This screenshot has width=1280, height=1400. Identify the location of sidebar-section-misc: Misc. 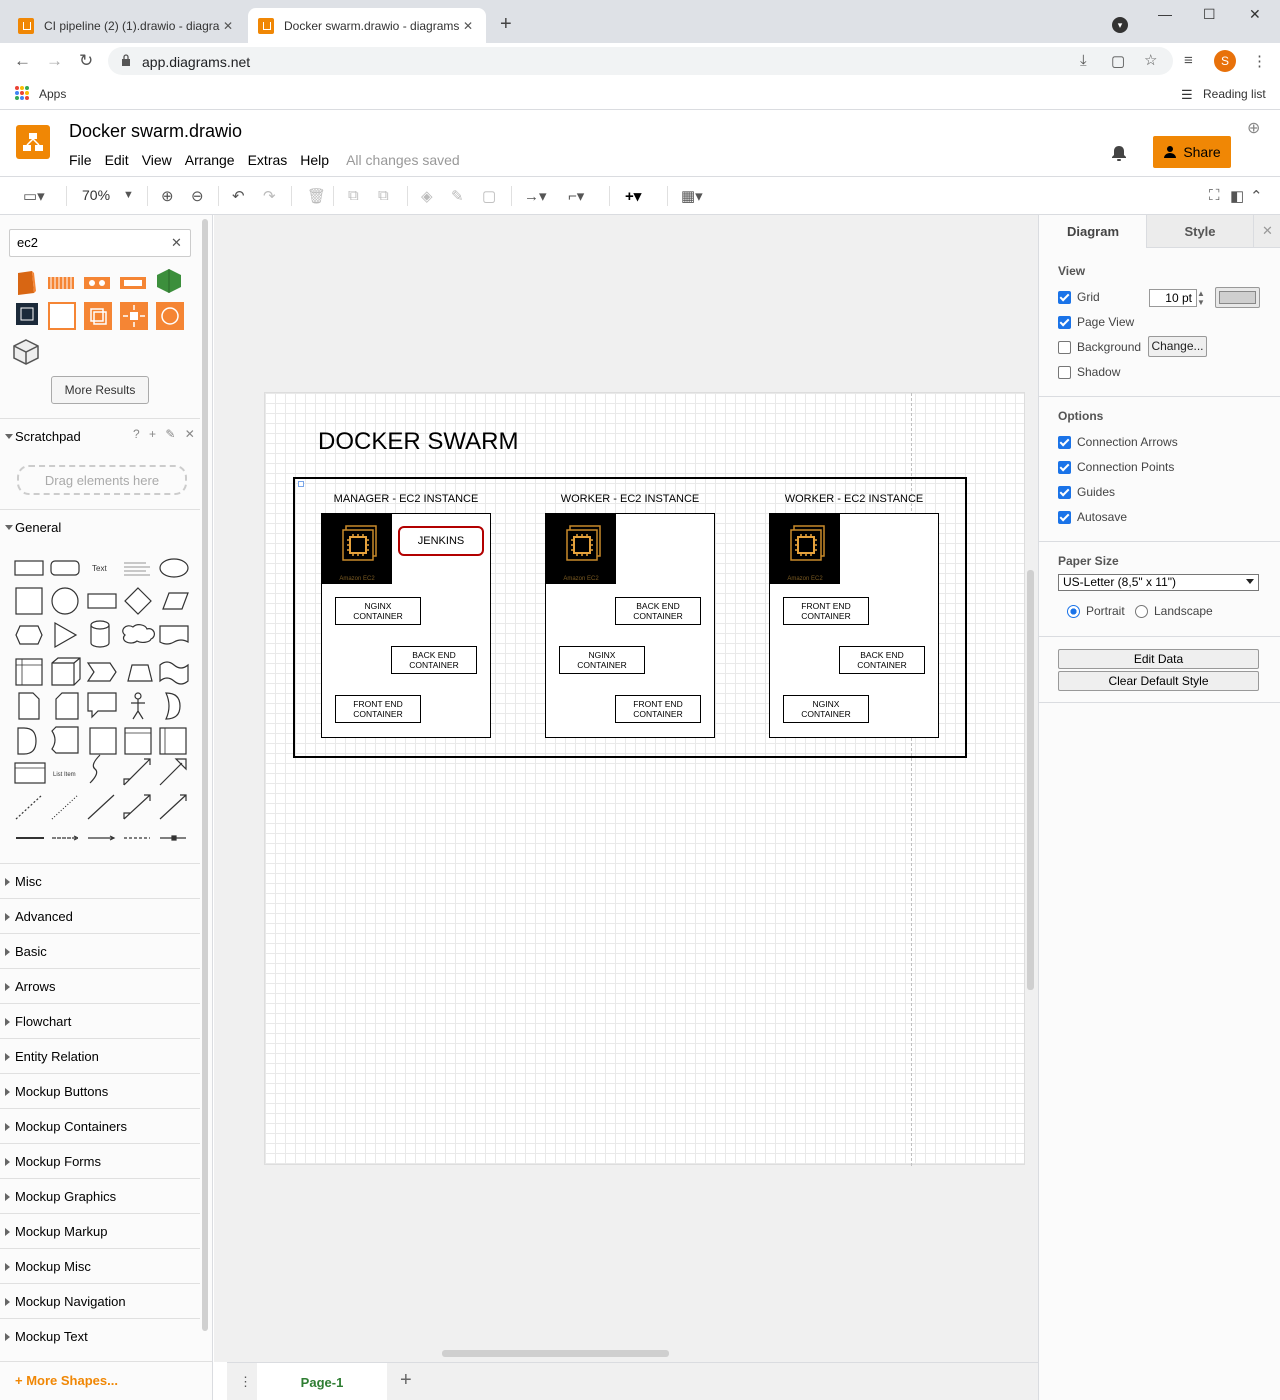
(100, 880).